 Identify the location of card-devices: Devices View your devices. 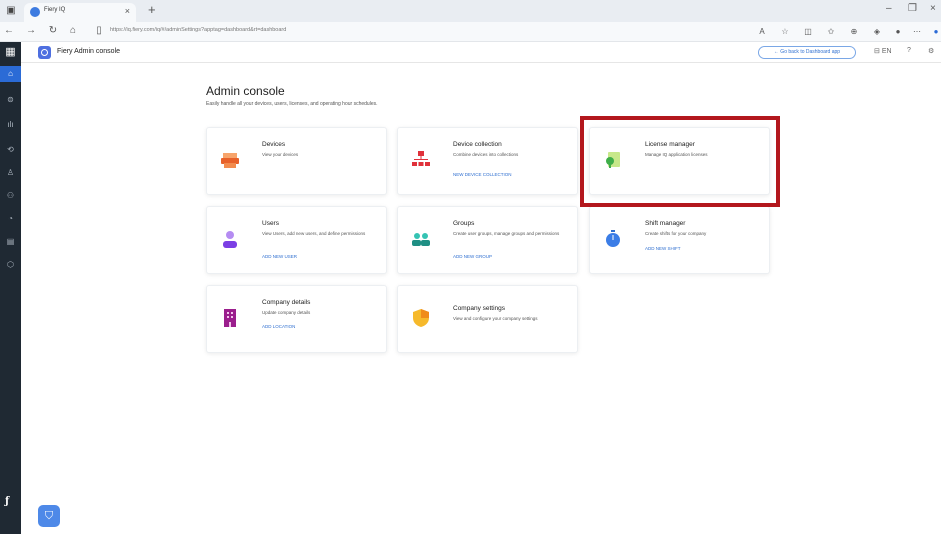
(296, 161).